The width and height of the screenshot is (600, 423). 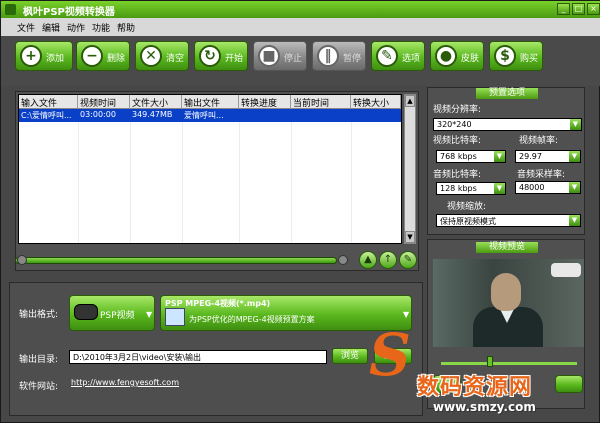 I want to click on close-button: ×, so click(x=593, y=9).